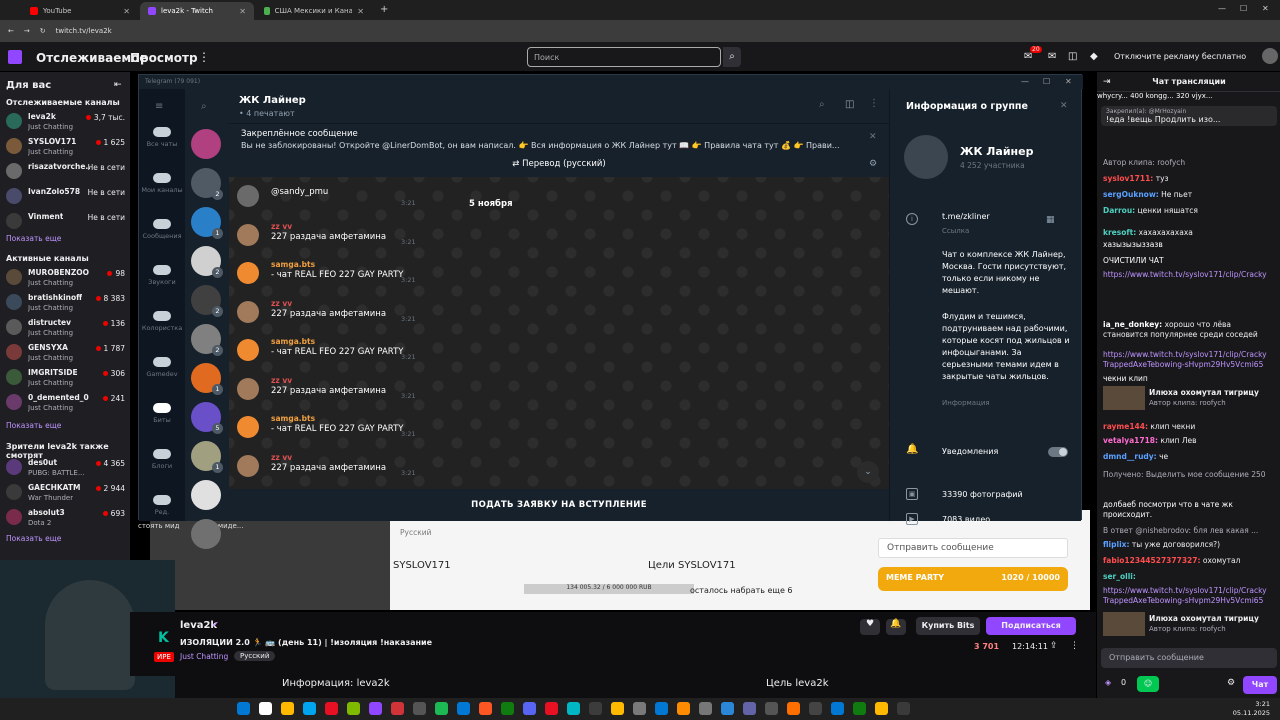 The image size is (1280, 720). Describe the element at coordinates (162, 183) in the screenshot. I see `folder-item: Мои каналы` at that location.